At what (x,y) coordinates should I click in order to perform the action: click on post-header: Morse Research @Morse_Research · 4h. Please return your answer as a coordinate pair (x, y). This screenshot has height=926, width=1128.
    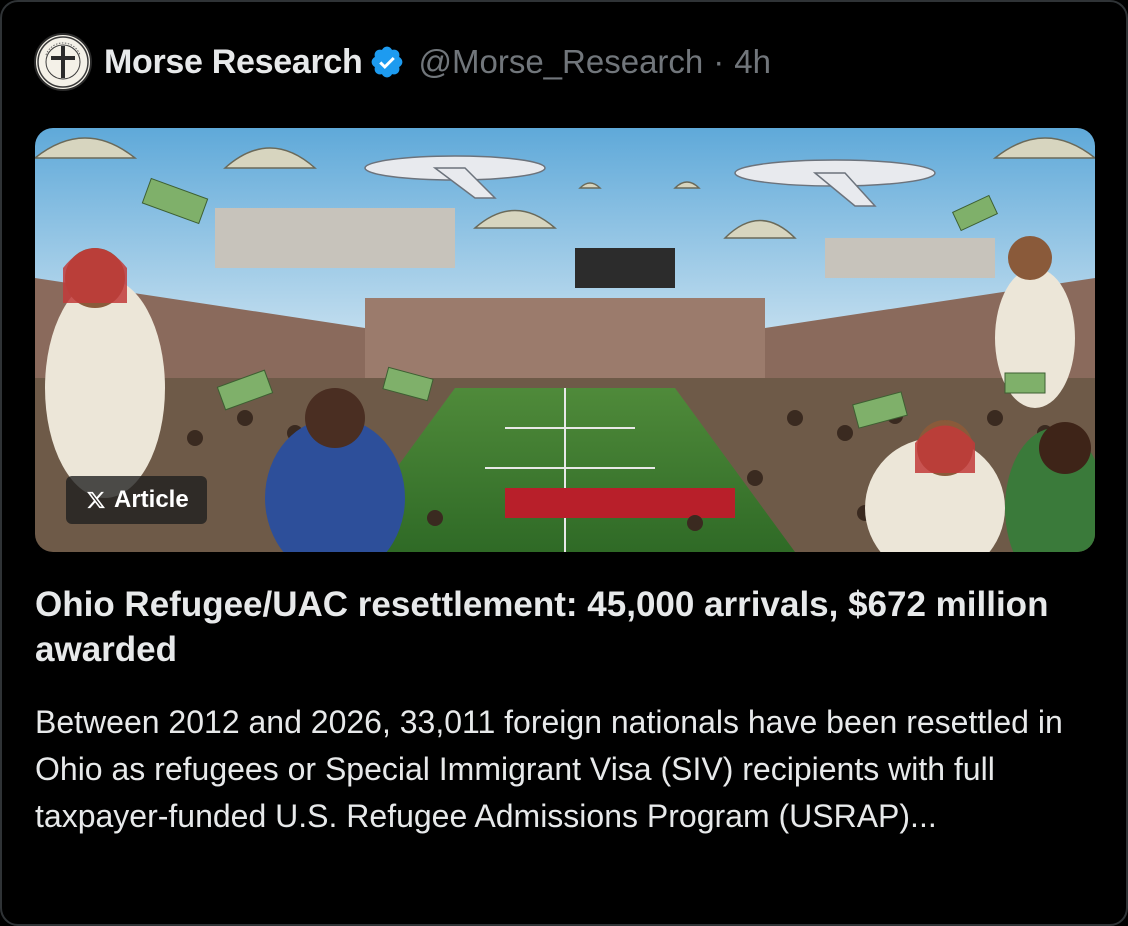
    Looking at the image, I should click on (402, 62).